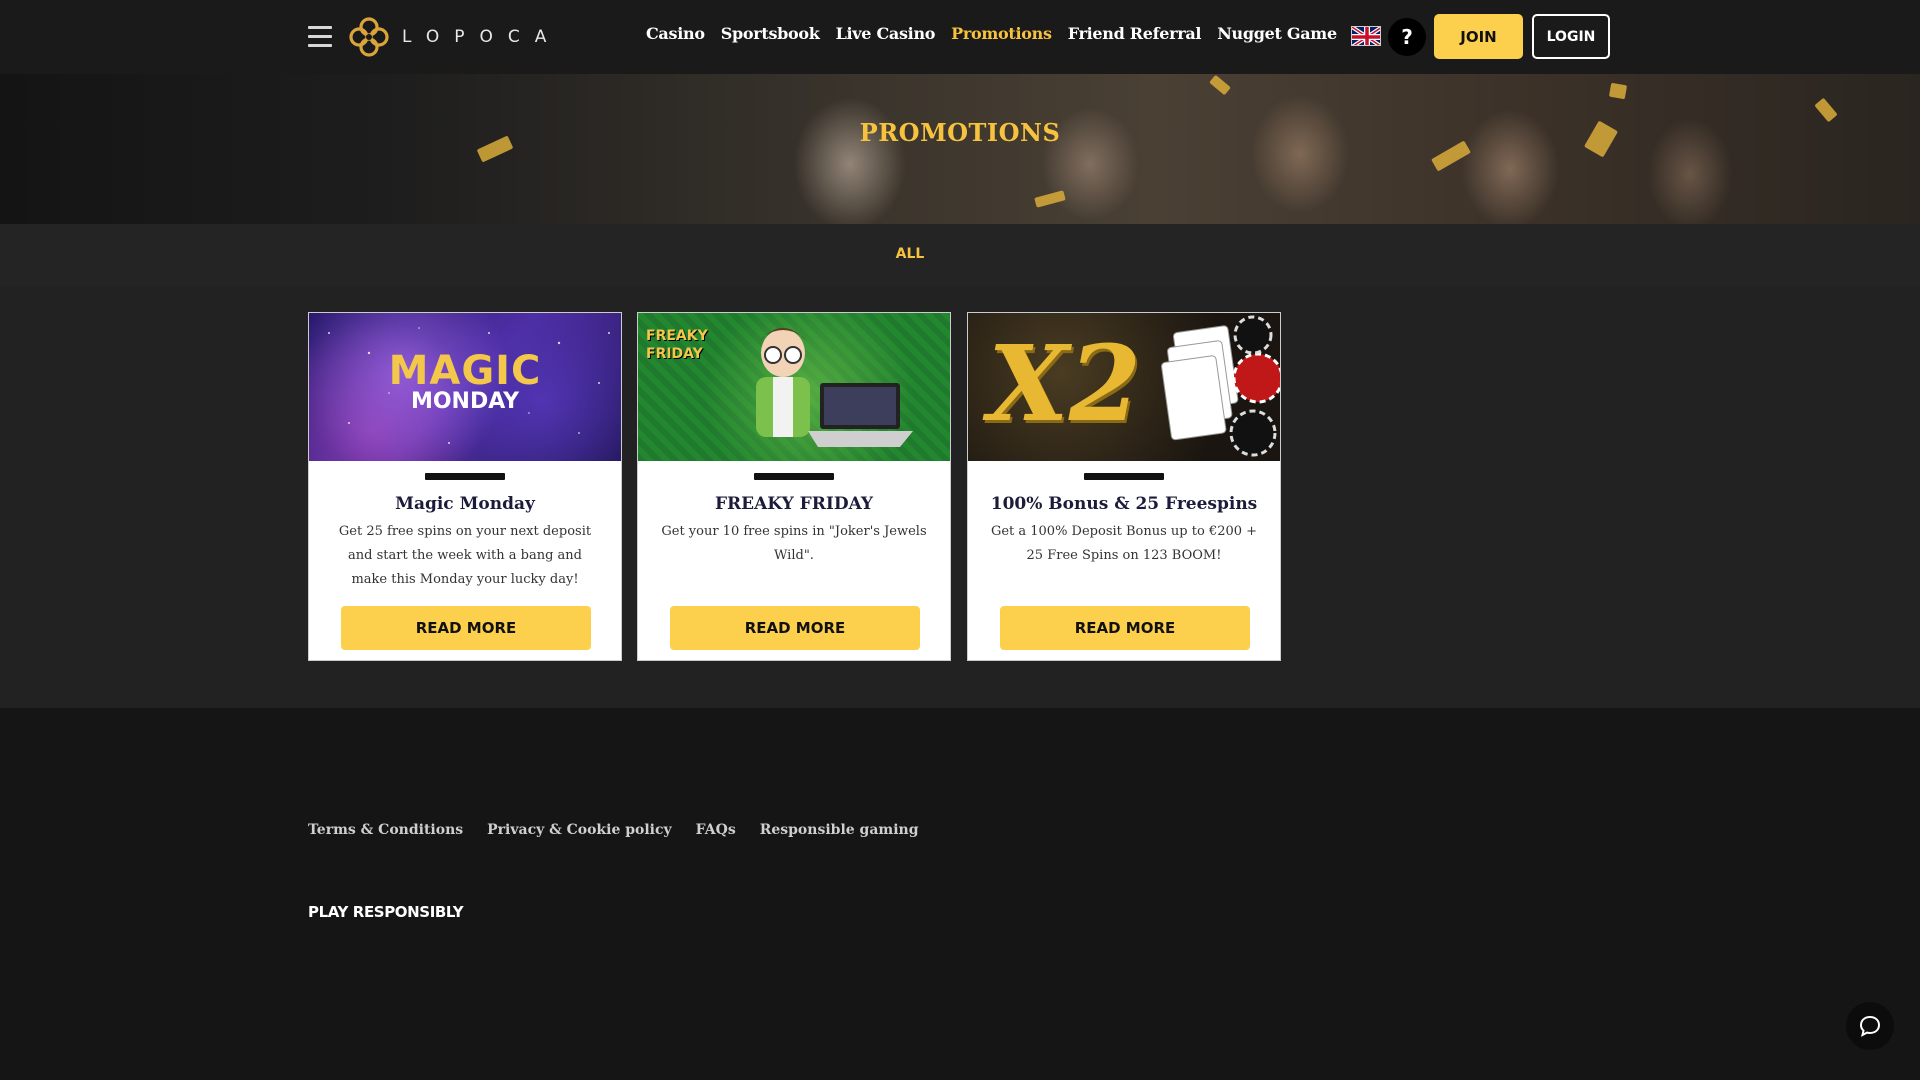 Image resolution: width=1920 pixels, height=1080 pixels. Describe the element at coordinates (1124, 504) in the screenshot. I see `promotion-title: 100% Bonus & 25 Freespins` at that location.